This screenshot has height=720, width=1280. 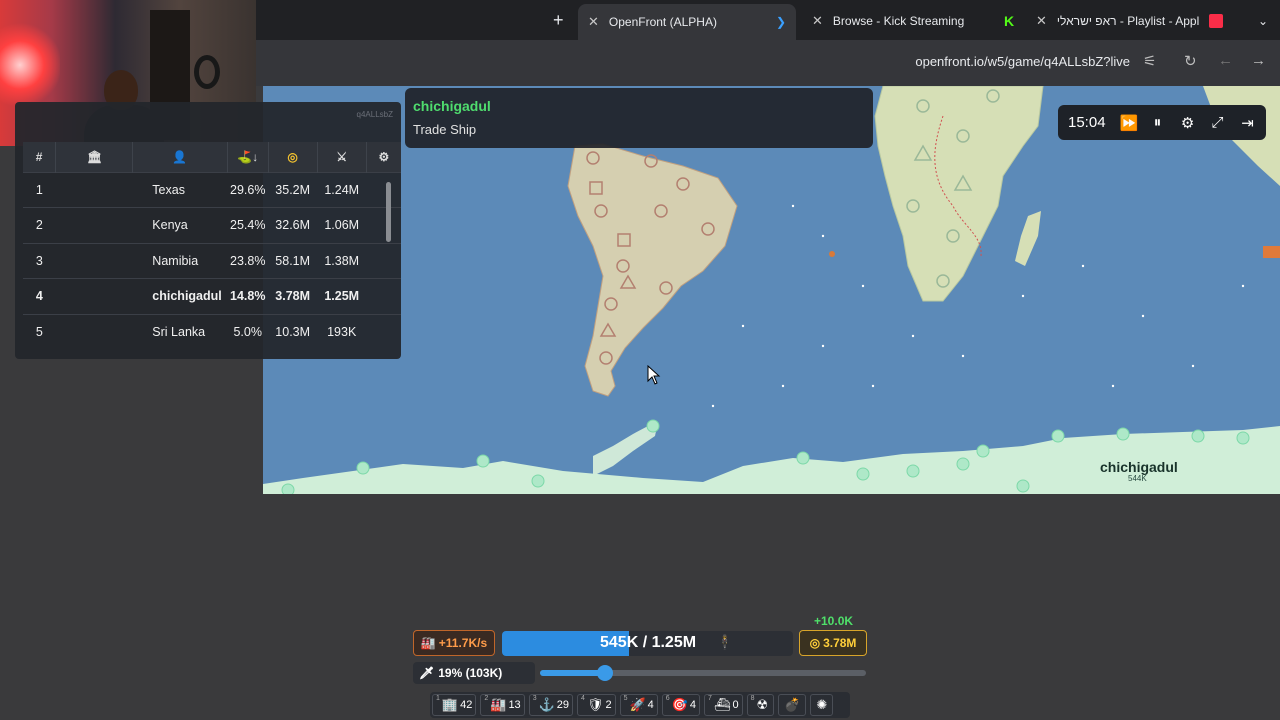 What do you see at coordinates (1225, 60) in the screenshot?
I see `back-icon: ←` at bounding box center [1225, 60].